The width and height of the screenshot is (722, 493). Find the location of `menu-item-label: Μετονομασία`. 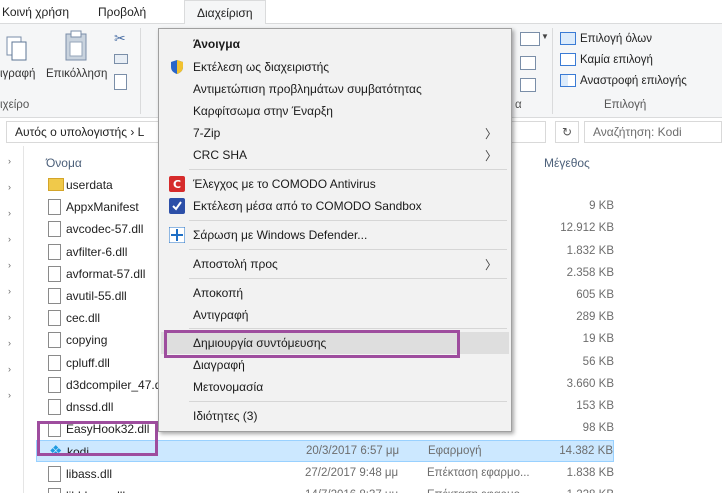

menu-item-label: Μετονομασία is located at coordinates (228, 387).